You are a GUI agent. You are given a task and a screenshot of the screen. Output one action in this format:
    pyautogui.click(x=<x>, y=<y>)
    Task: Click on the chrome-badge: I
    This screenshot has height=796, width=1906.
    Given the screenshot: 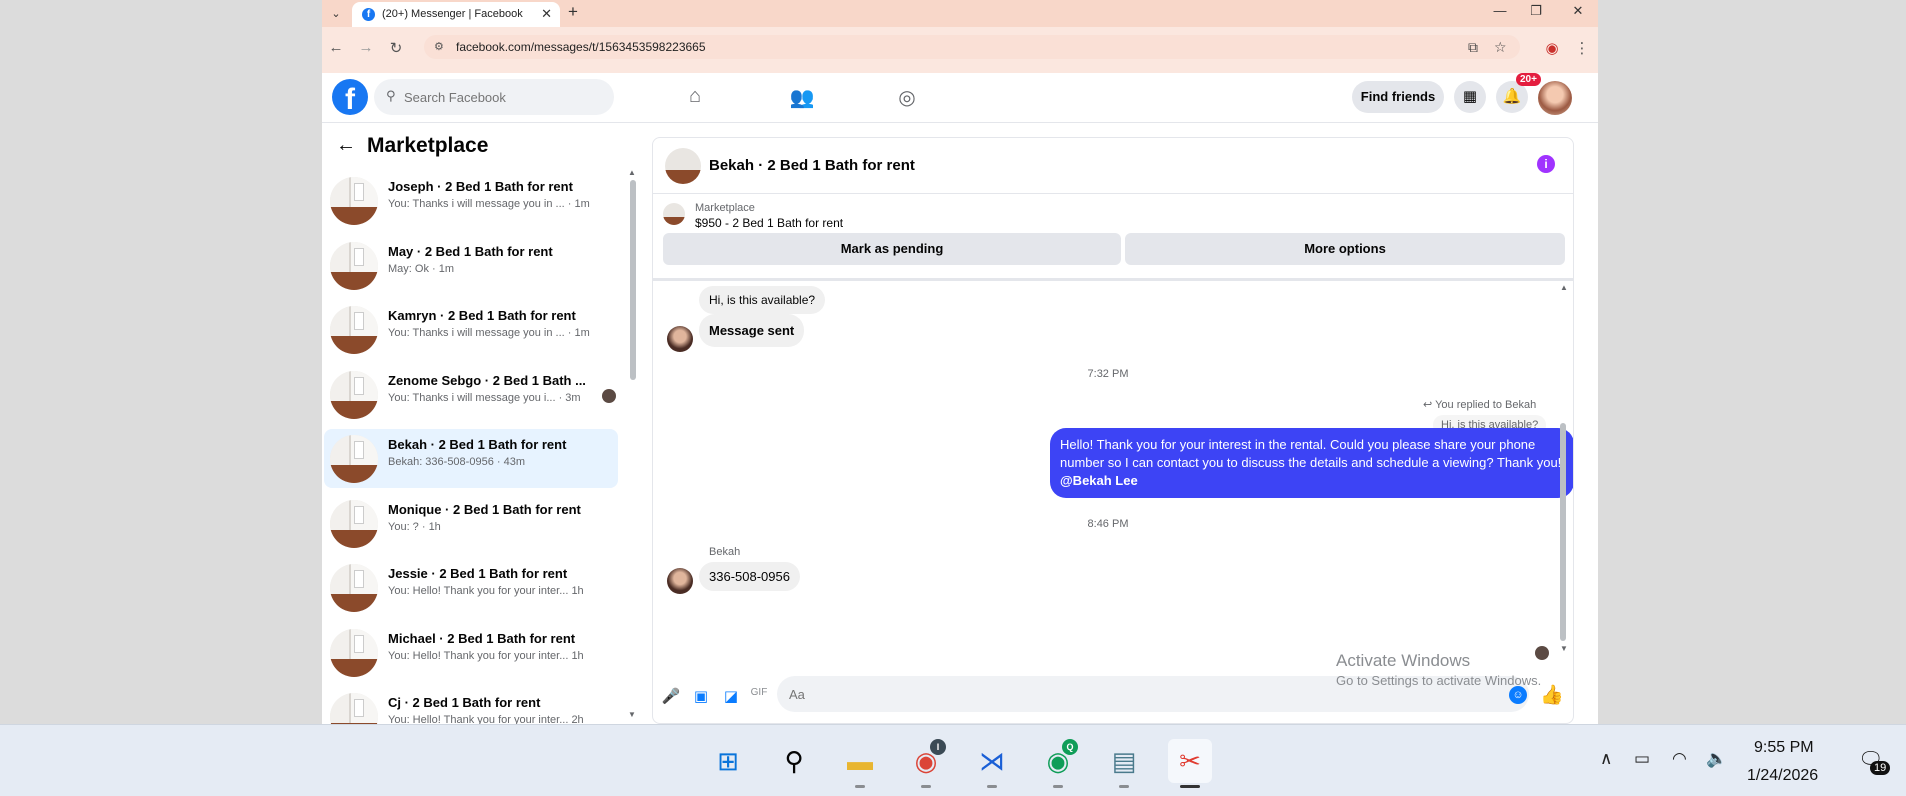 What is the action you would take?
    pyautogui.click(x=938, y=747)
    